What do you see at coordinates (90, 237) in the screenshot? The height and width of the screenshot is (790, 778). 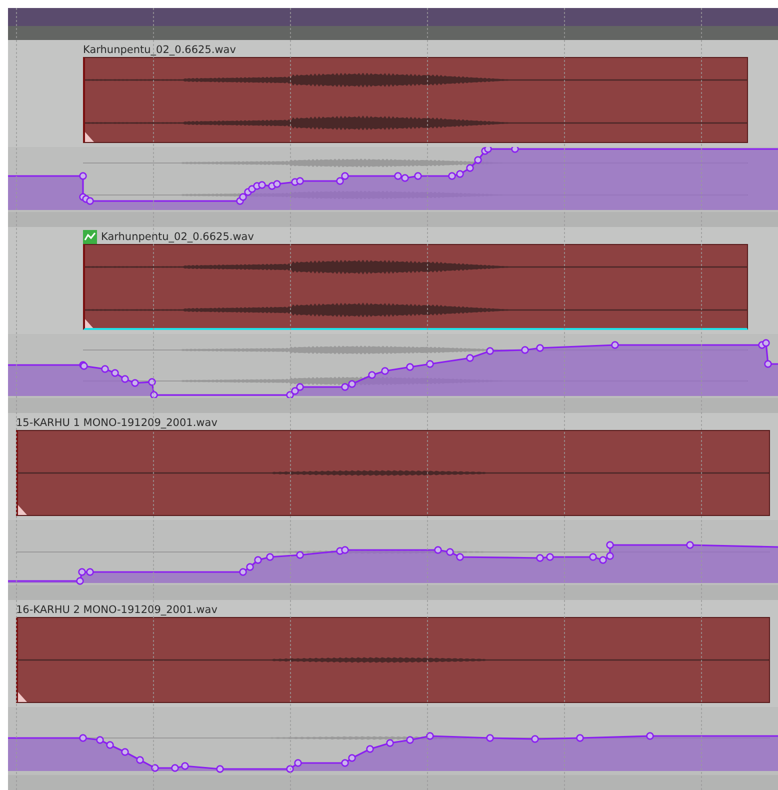 I see `envelope-icon` at bounding box center [90, 237].